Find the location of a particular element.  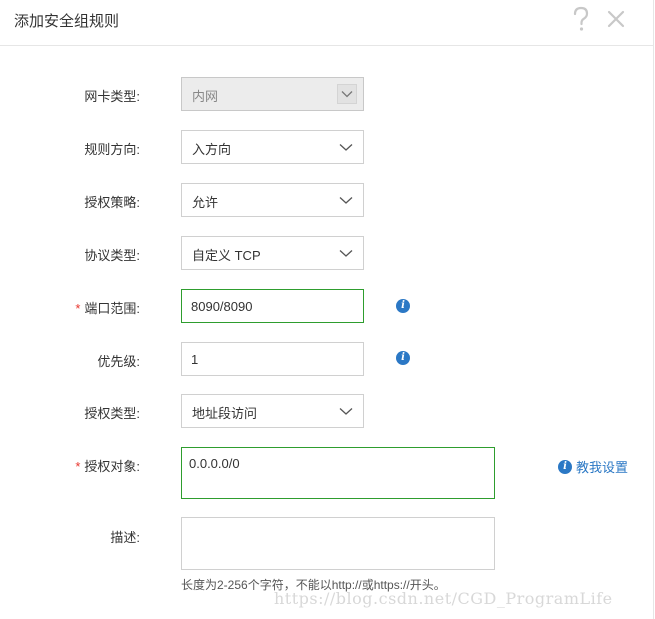

direction-select: 入方向 is located at coordinates (272, 147).